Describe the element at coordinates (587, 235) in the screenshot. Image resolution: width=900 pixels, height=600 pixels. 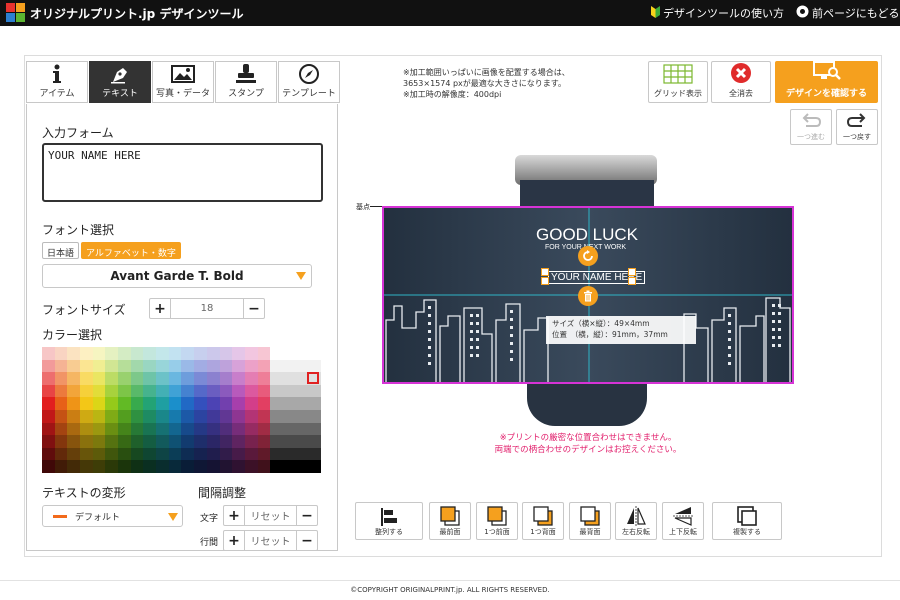
I see `design-title-text: GOOD LUCK` at that location.